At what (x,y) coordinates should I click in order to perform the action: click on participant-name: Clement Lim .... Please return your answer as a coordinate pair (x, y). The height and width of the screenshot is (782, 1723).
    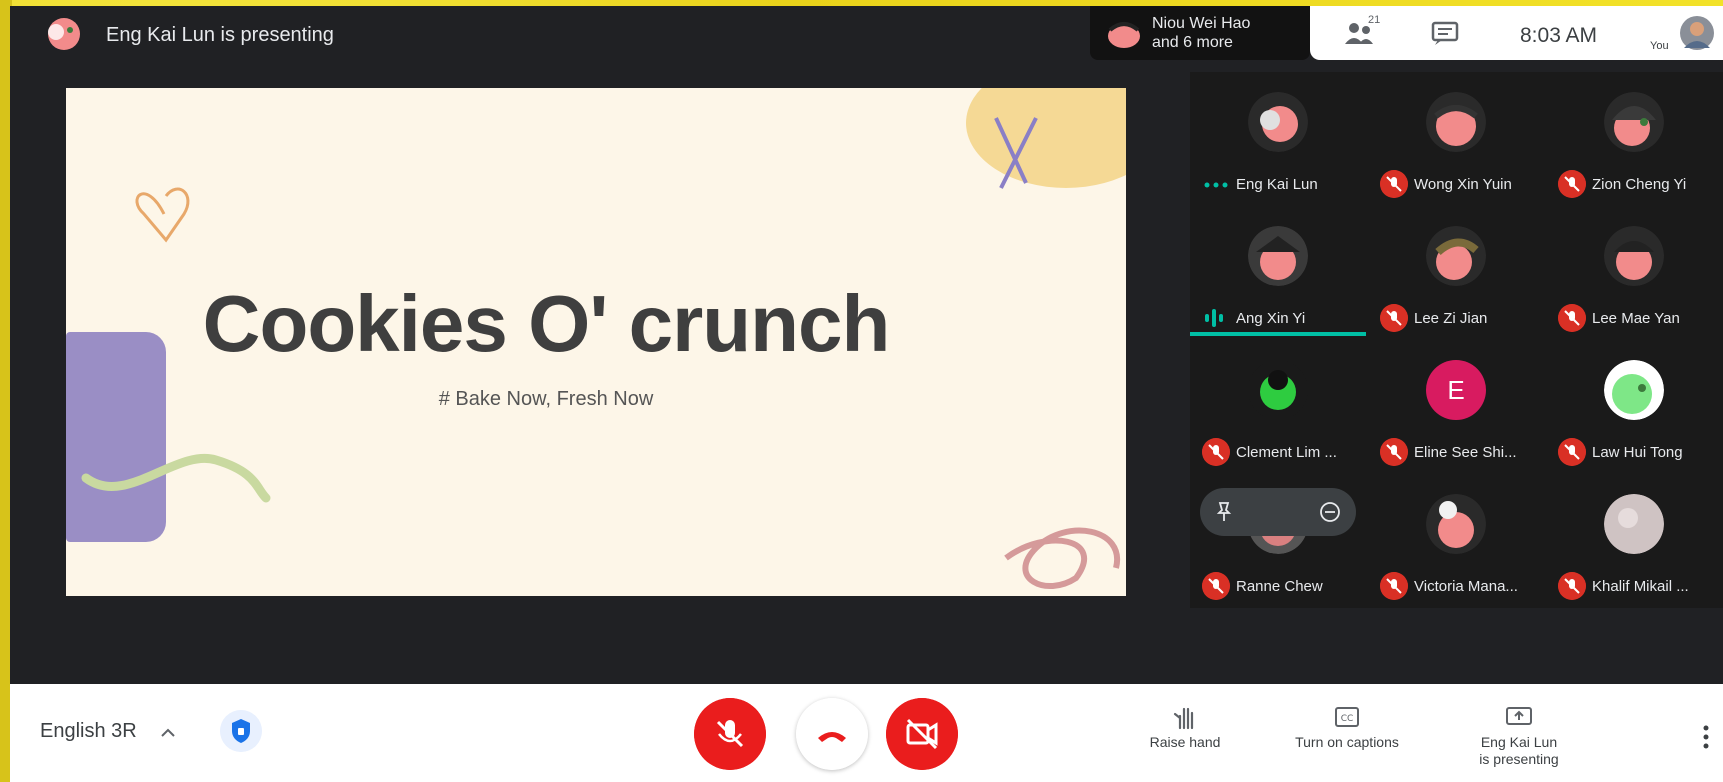
    Looking at the image, I should click on (1286, 452).